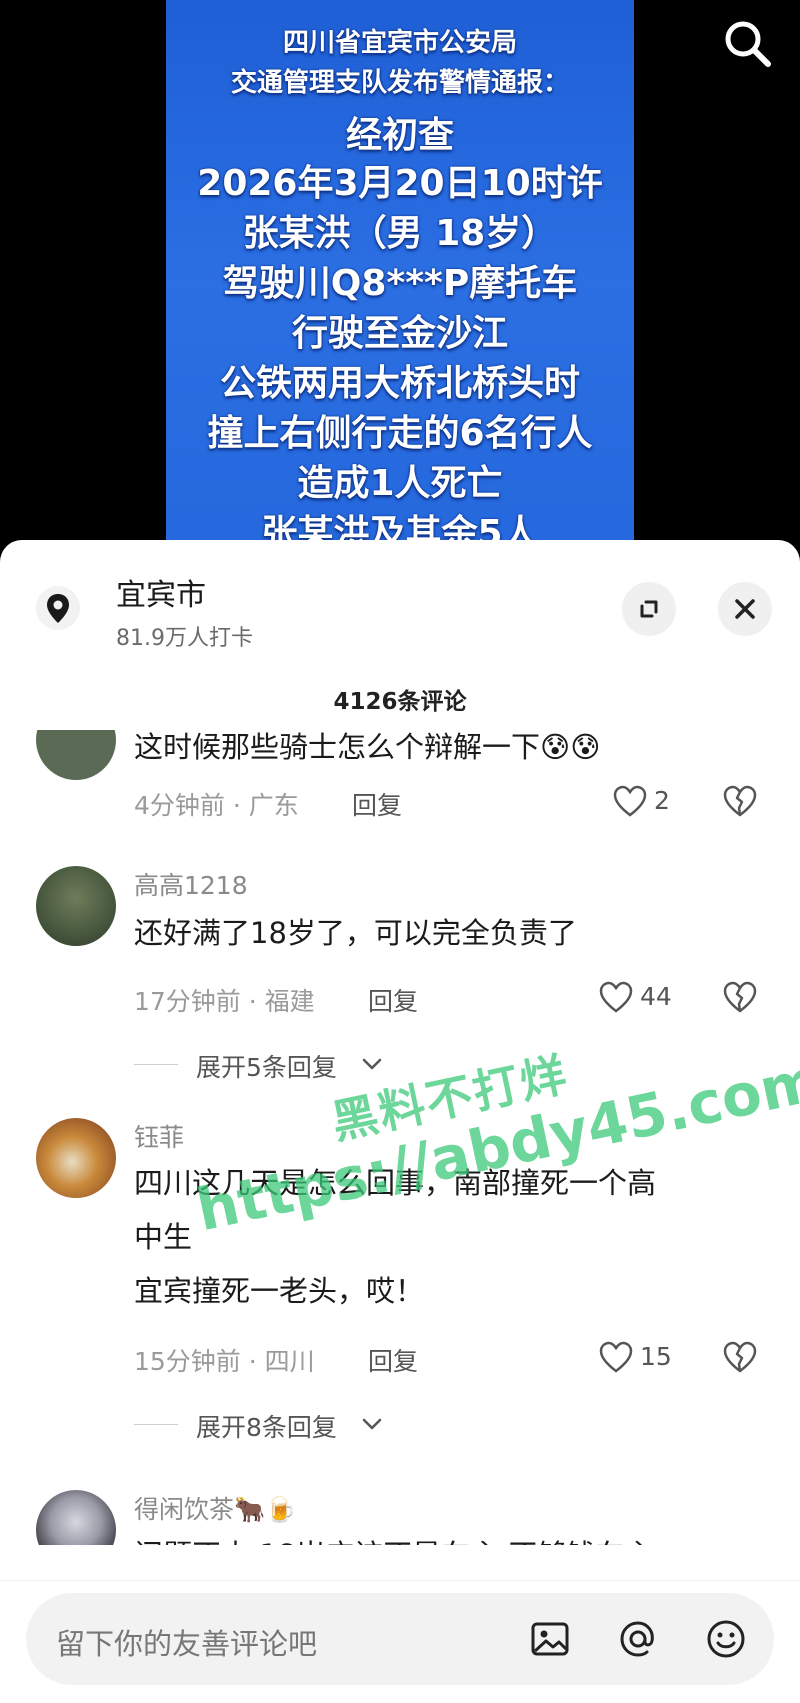 Image resolution: width=800 pixels, height=1703 pixels. Describe the element at coordinates (400, 433) in the screenshot. I see `notice-line: 撞上右侧行走的6名行人` at that location.